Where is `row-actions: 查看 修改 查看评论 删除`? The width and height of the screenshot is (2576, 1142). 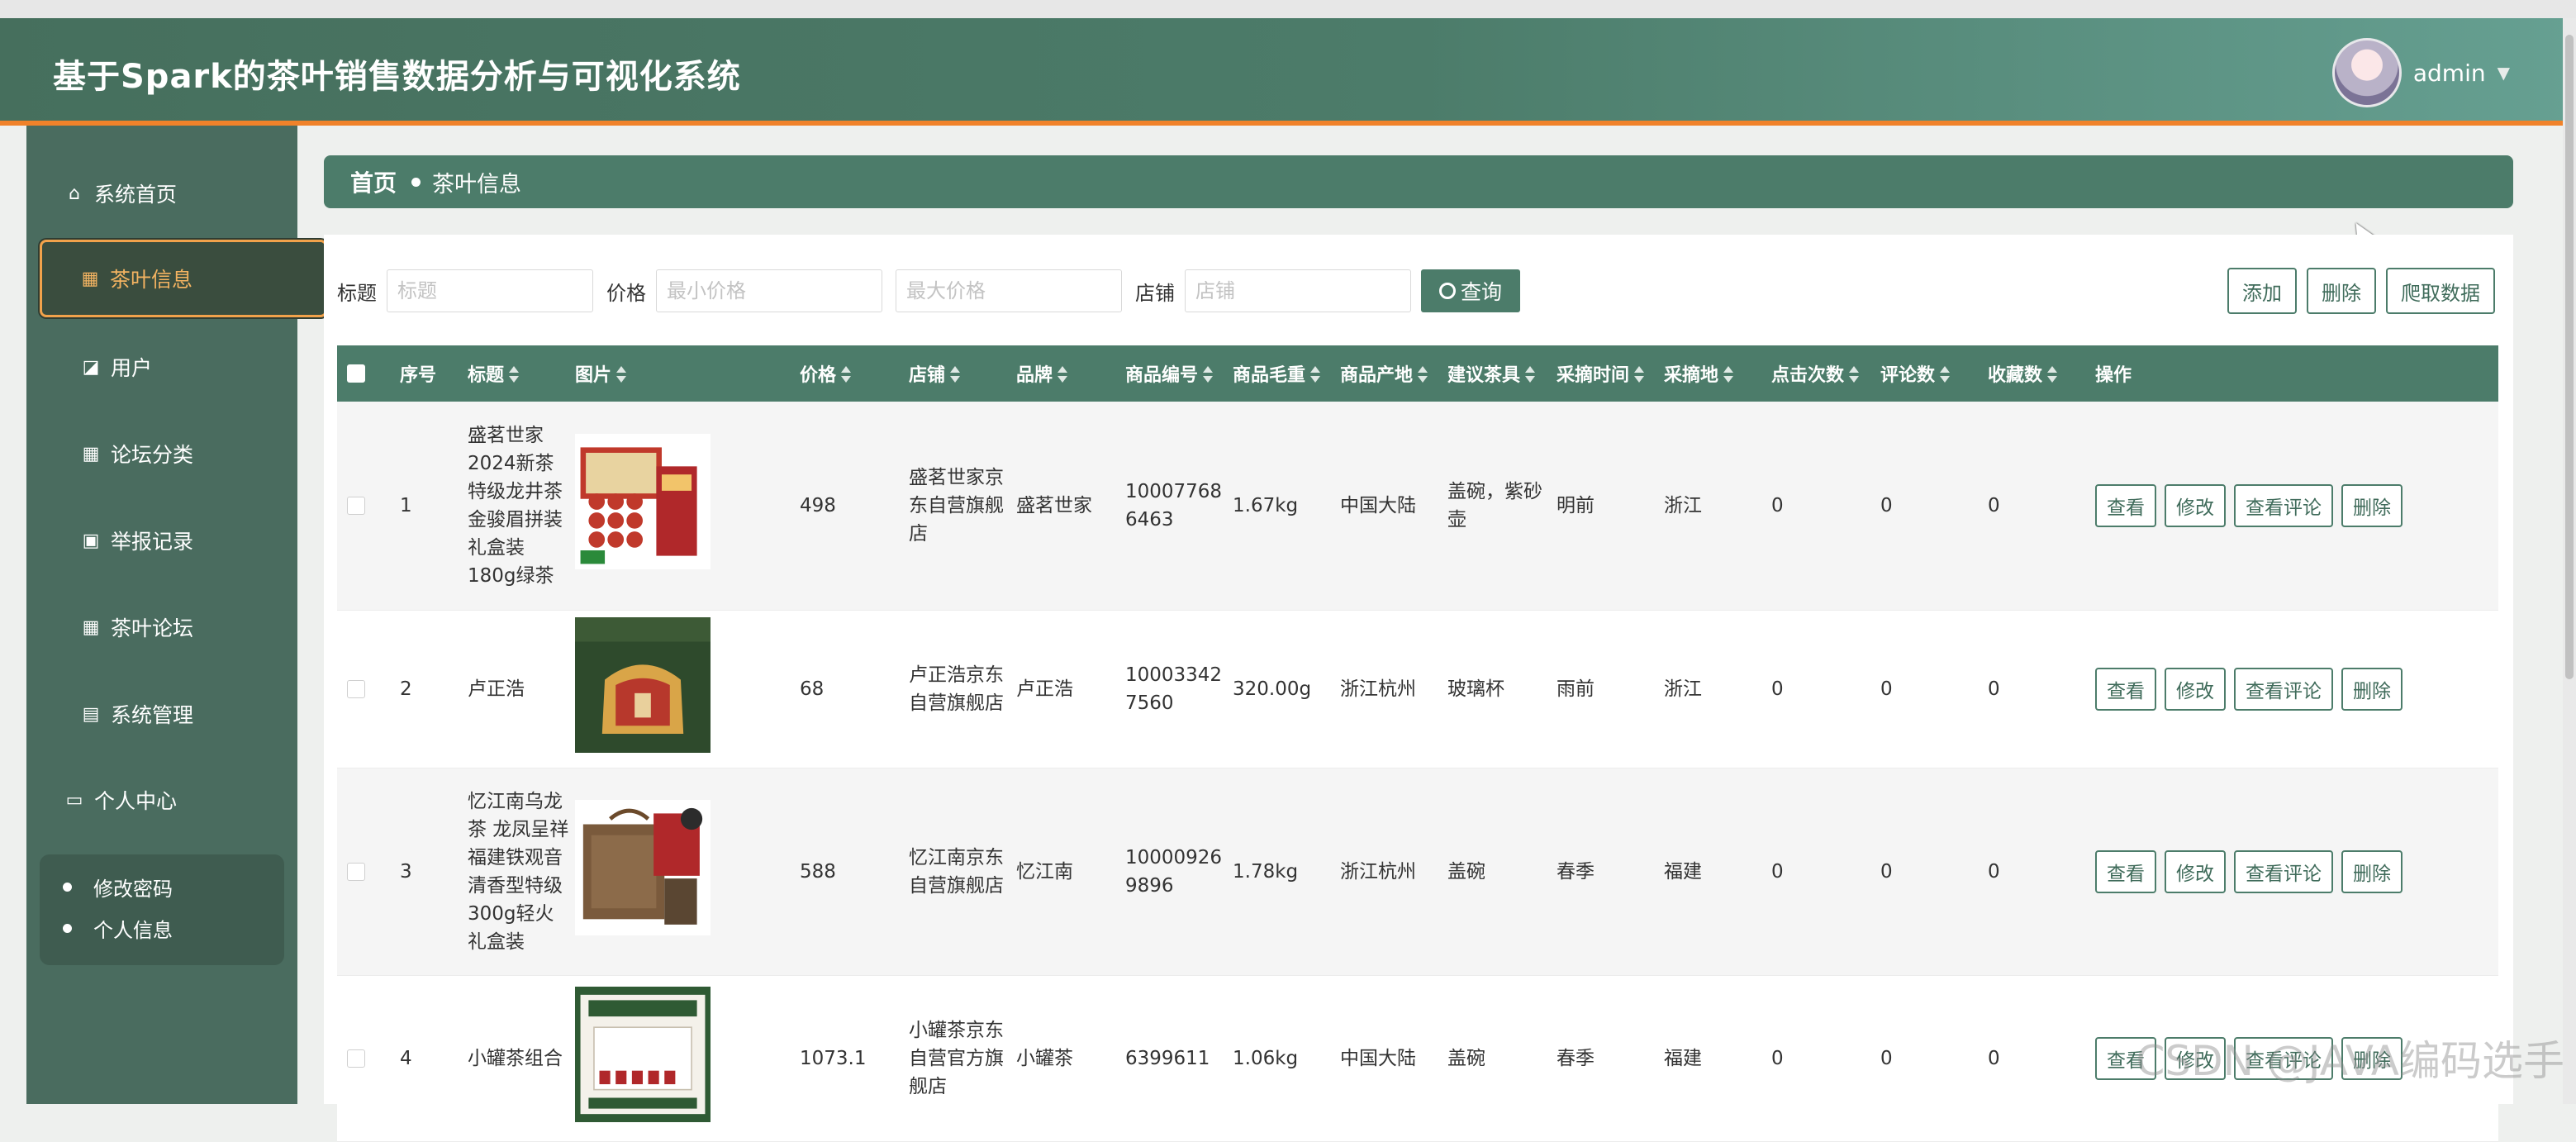
row-actions: 查看 修改 查看评论 删除 is located at coordinates (2265, 689).